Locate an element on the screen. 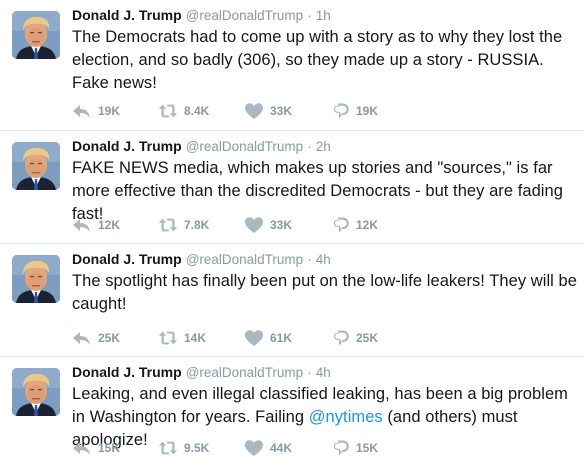 The image size is (585, 467). tweet-timestamp: 2h is located at coordinates (323, 147).